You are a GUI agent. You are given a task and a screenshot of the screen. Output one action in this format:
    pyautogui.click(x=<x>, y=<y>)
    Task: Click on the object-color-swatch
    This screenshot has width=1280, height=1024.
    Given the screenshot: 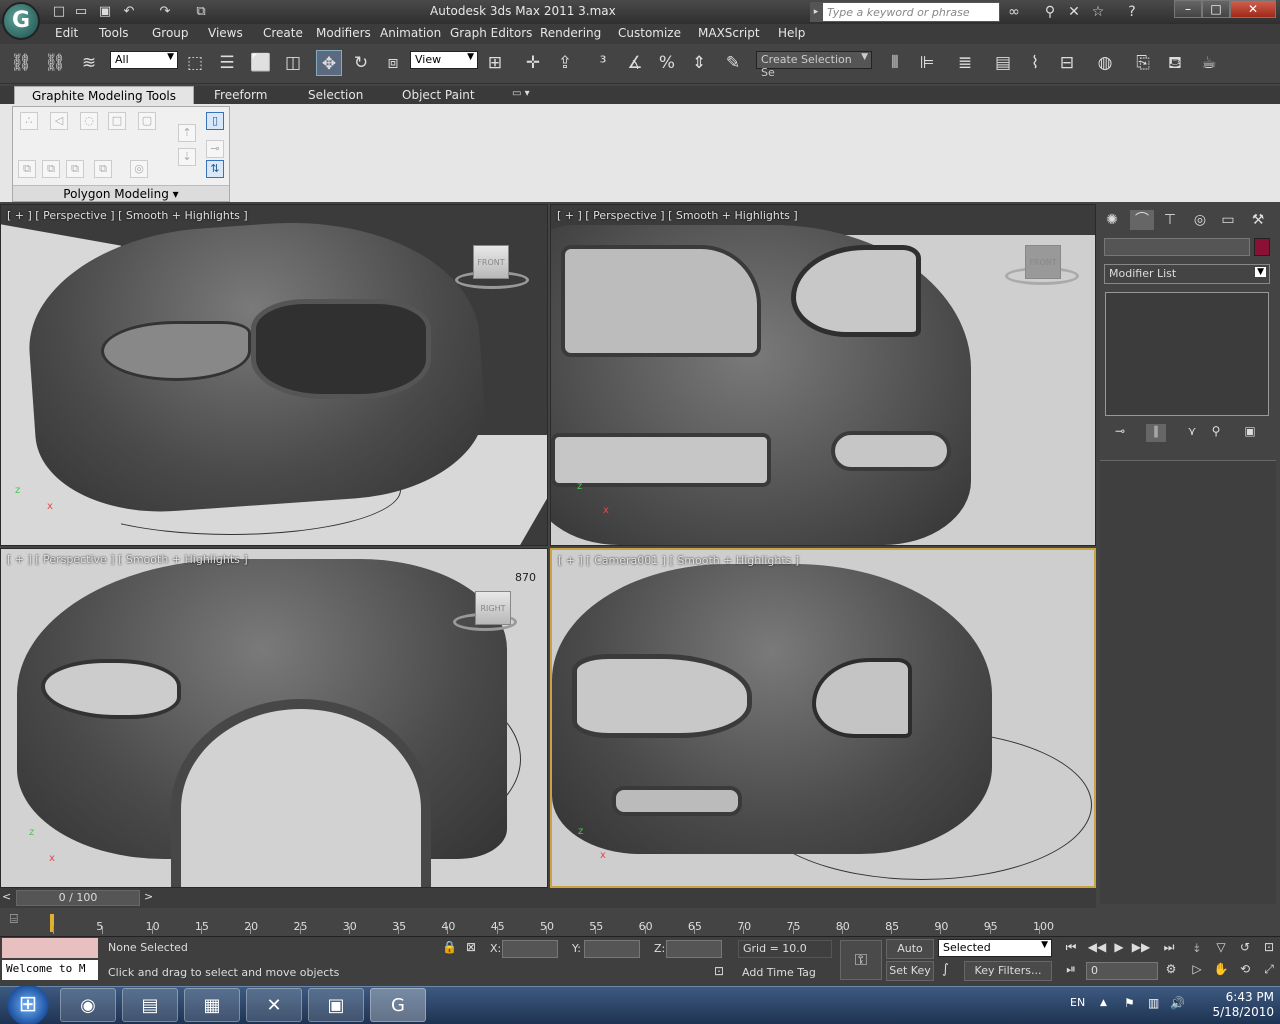 What is the action you would take?
    pyautogui.click(x=1262, y=247)
    